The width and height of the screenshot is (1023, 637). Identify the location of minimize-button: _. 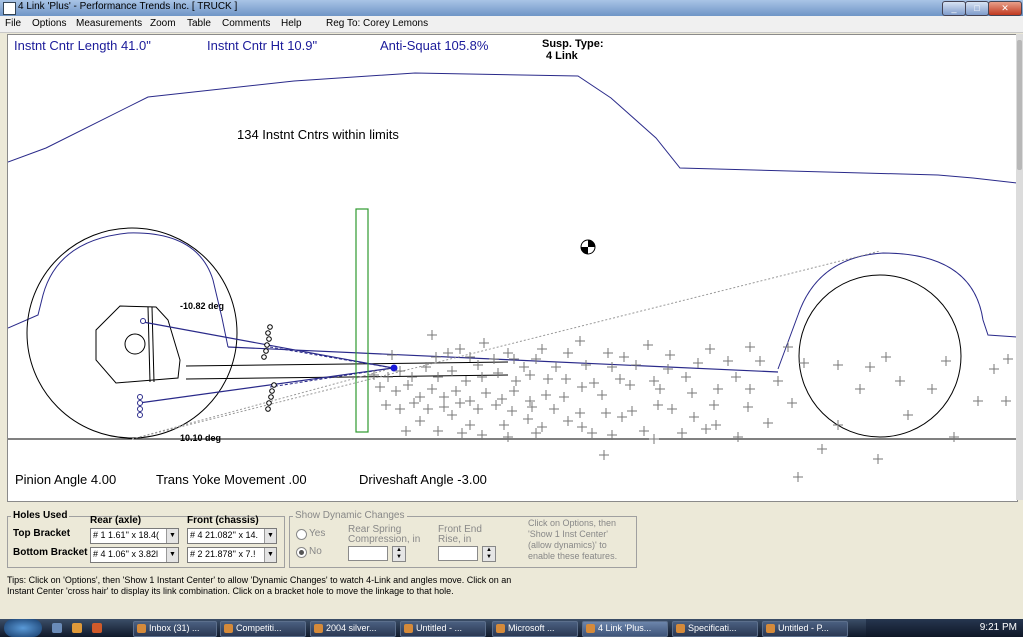
(954, 8).